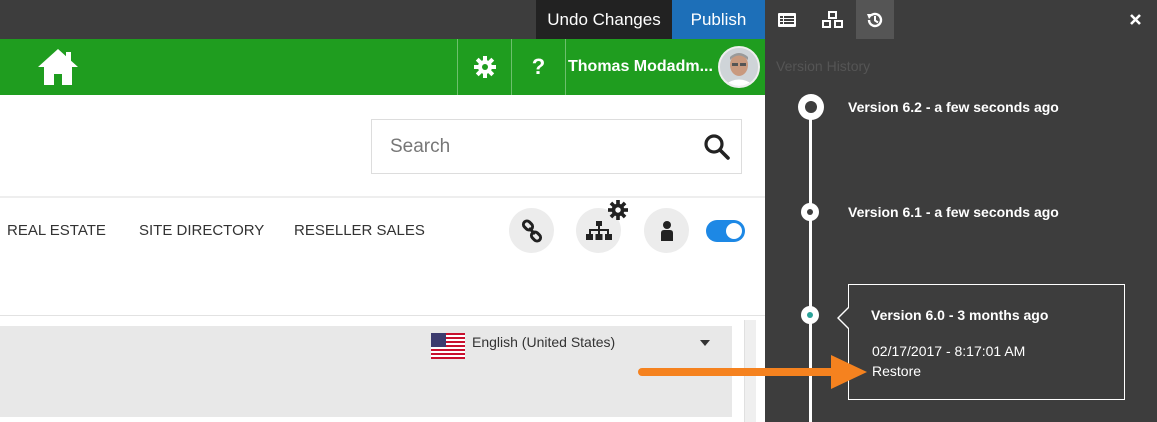 The width and height of the screenshot is (1157, 422). Describe the element at coordinates (543, 342) in the screenshot. I see `language-select: English (United States)` at that location.